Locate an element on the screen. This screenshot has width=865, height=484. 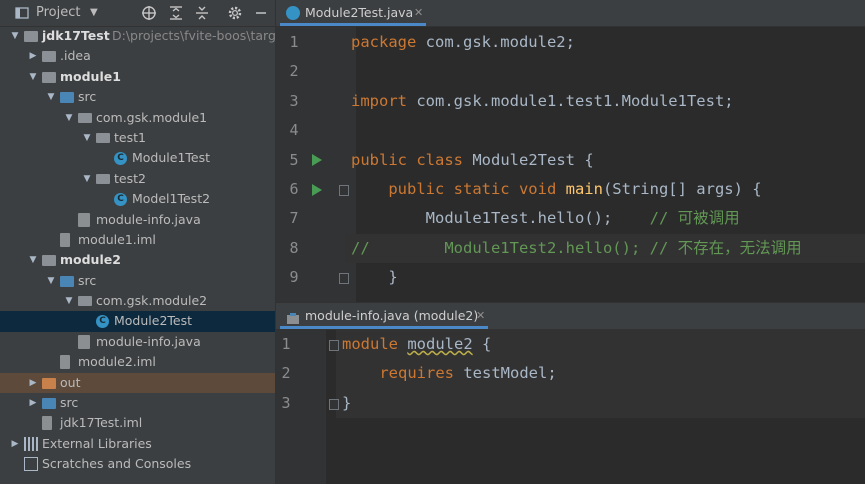
active-tab-indicator is located at coordinates (353, 24).